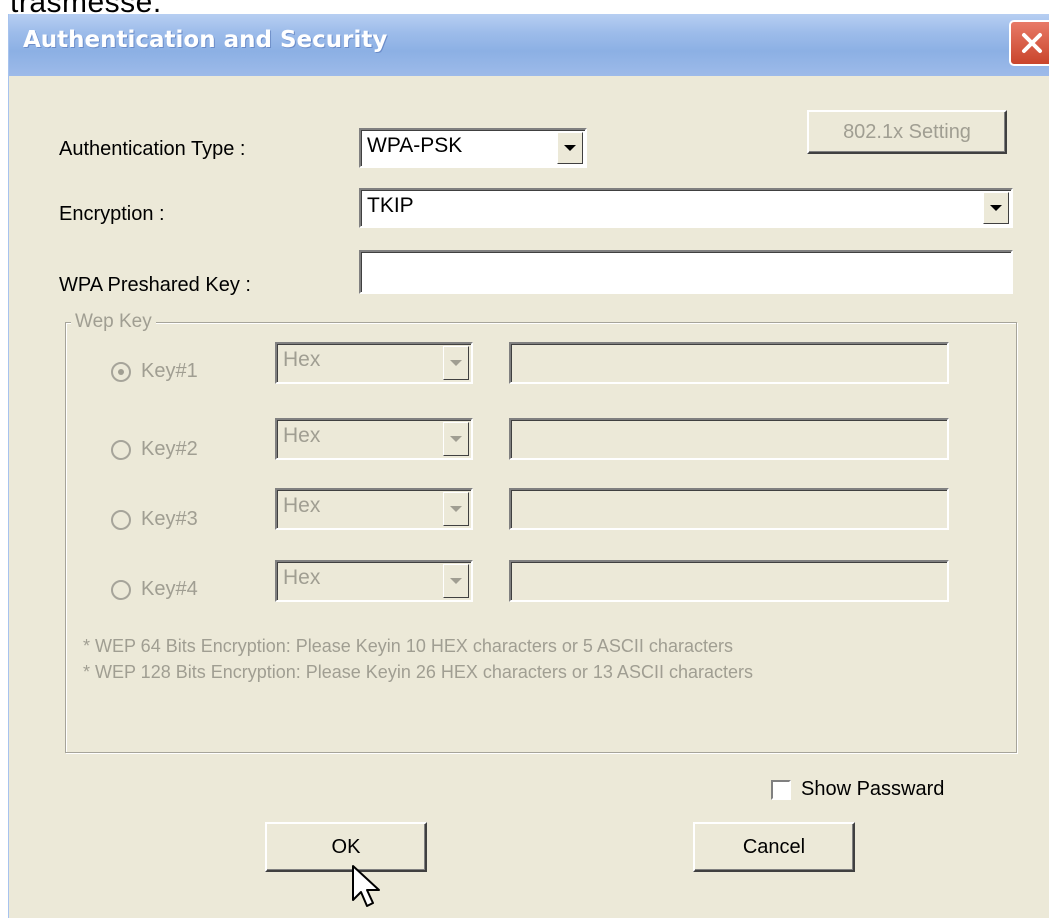  Describe the element at coordinates (302, 577) in the screenshot. I see `key4-format-value: Hex` at that location.